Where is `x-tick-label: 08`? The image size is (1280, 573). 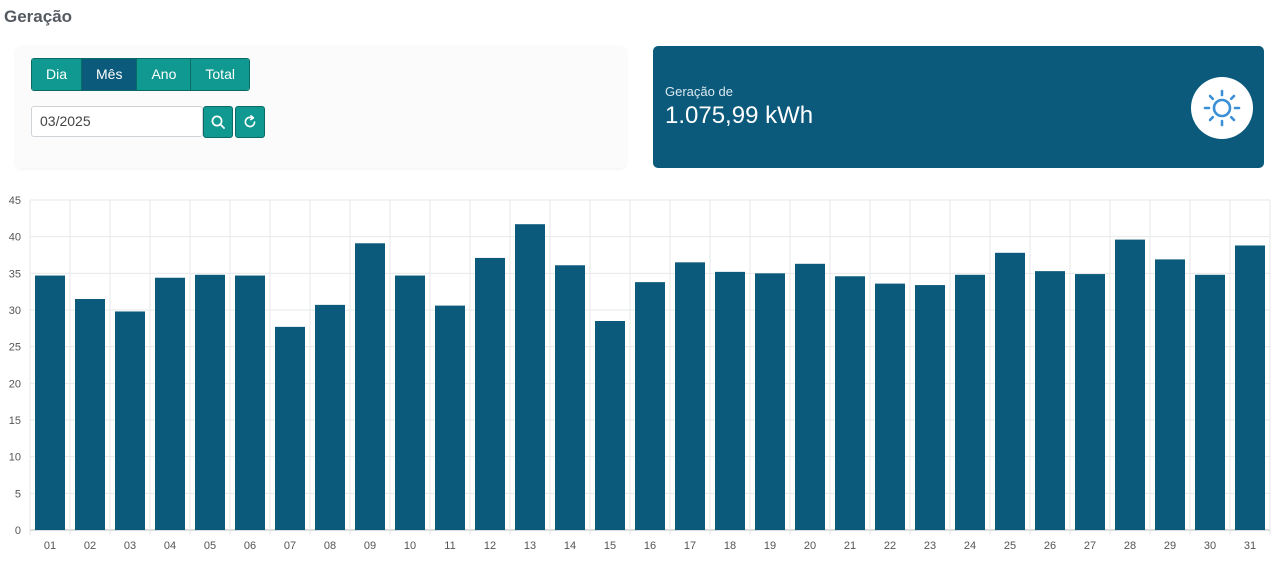 x-tick-label: 08 is located at coordinates (330, 546).